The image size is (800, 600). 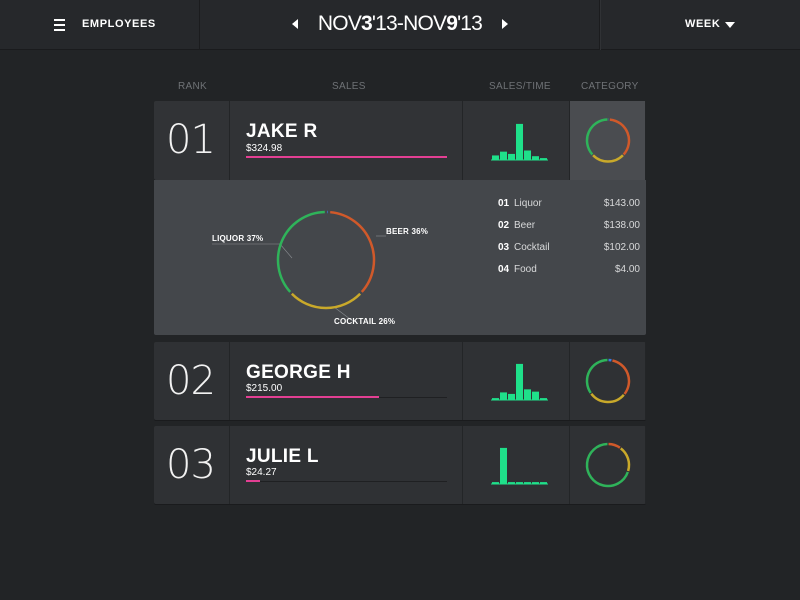 I want to click on rank-number: 01, so click(x=191, y=140).